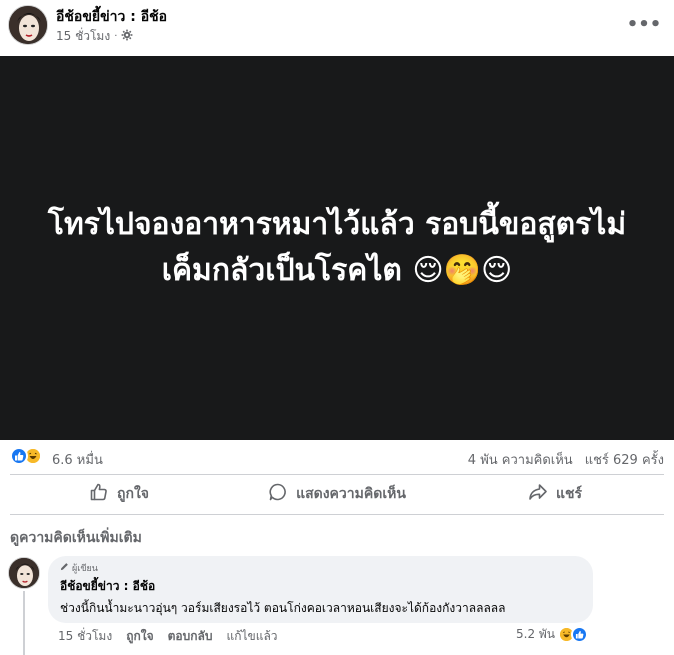 The height and width of the screenshot is (655, 674). What do you see at coordinates (320, 586) in the screenshot?
I see `comment-author-name: อีช้อขยี้ข่าว : อีช้อ` at bounding box center [320, 586].